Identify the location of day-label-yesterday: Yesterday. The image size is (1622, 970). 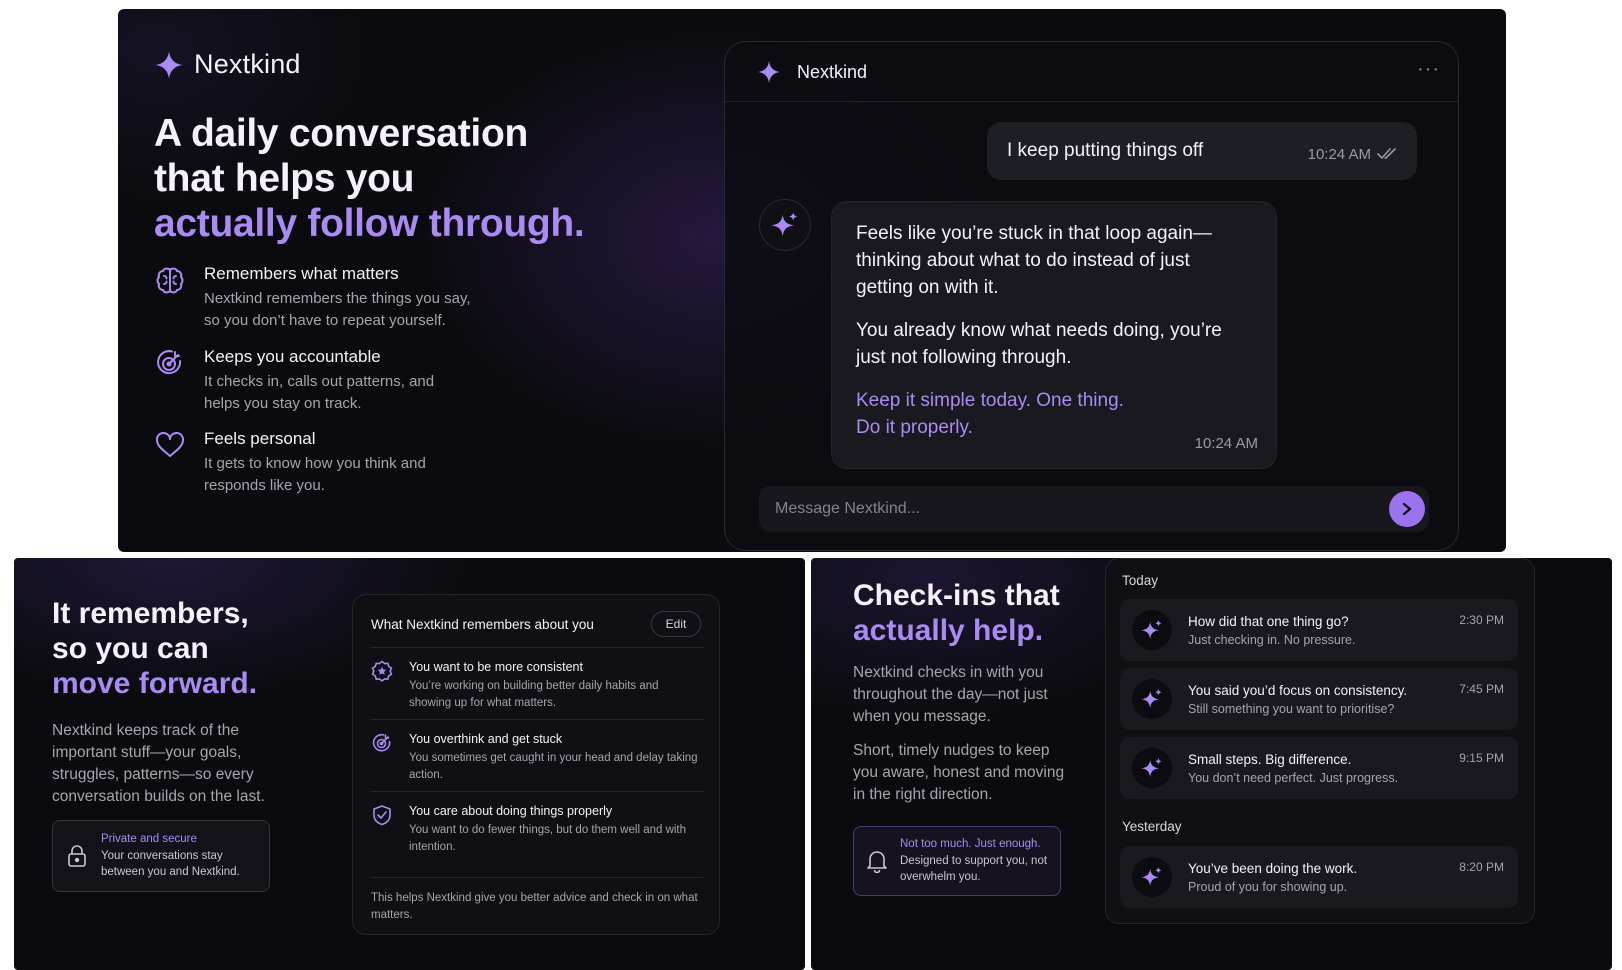
(1152, 826).